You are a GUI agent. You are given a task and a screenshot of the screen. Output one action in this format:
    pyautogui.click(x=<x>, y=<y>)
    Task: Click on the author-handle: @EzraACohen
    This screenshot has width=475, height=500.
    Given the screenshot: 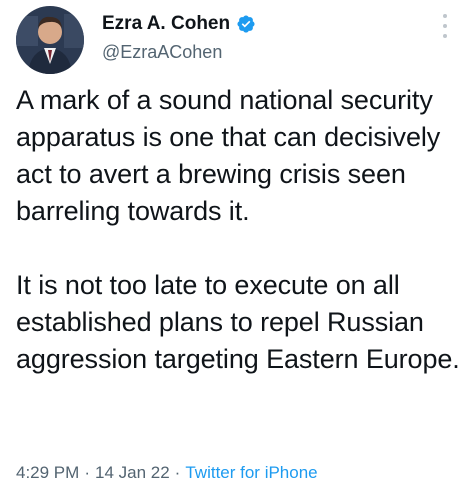 What is the action you would take?
    pyautogui.click(x=162, y=52)
    